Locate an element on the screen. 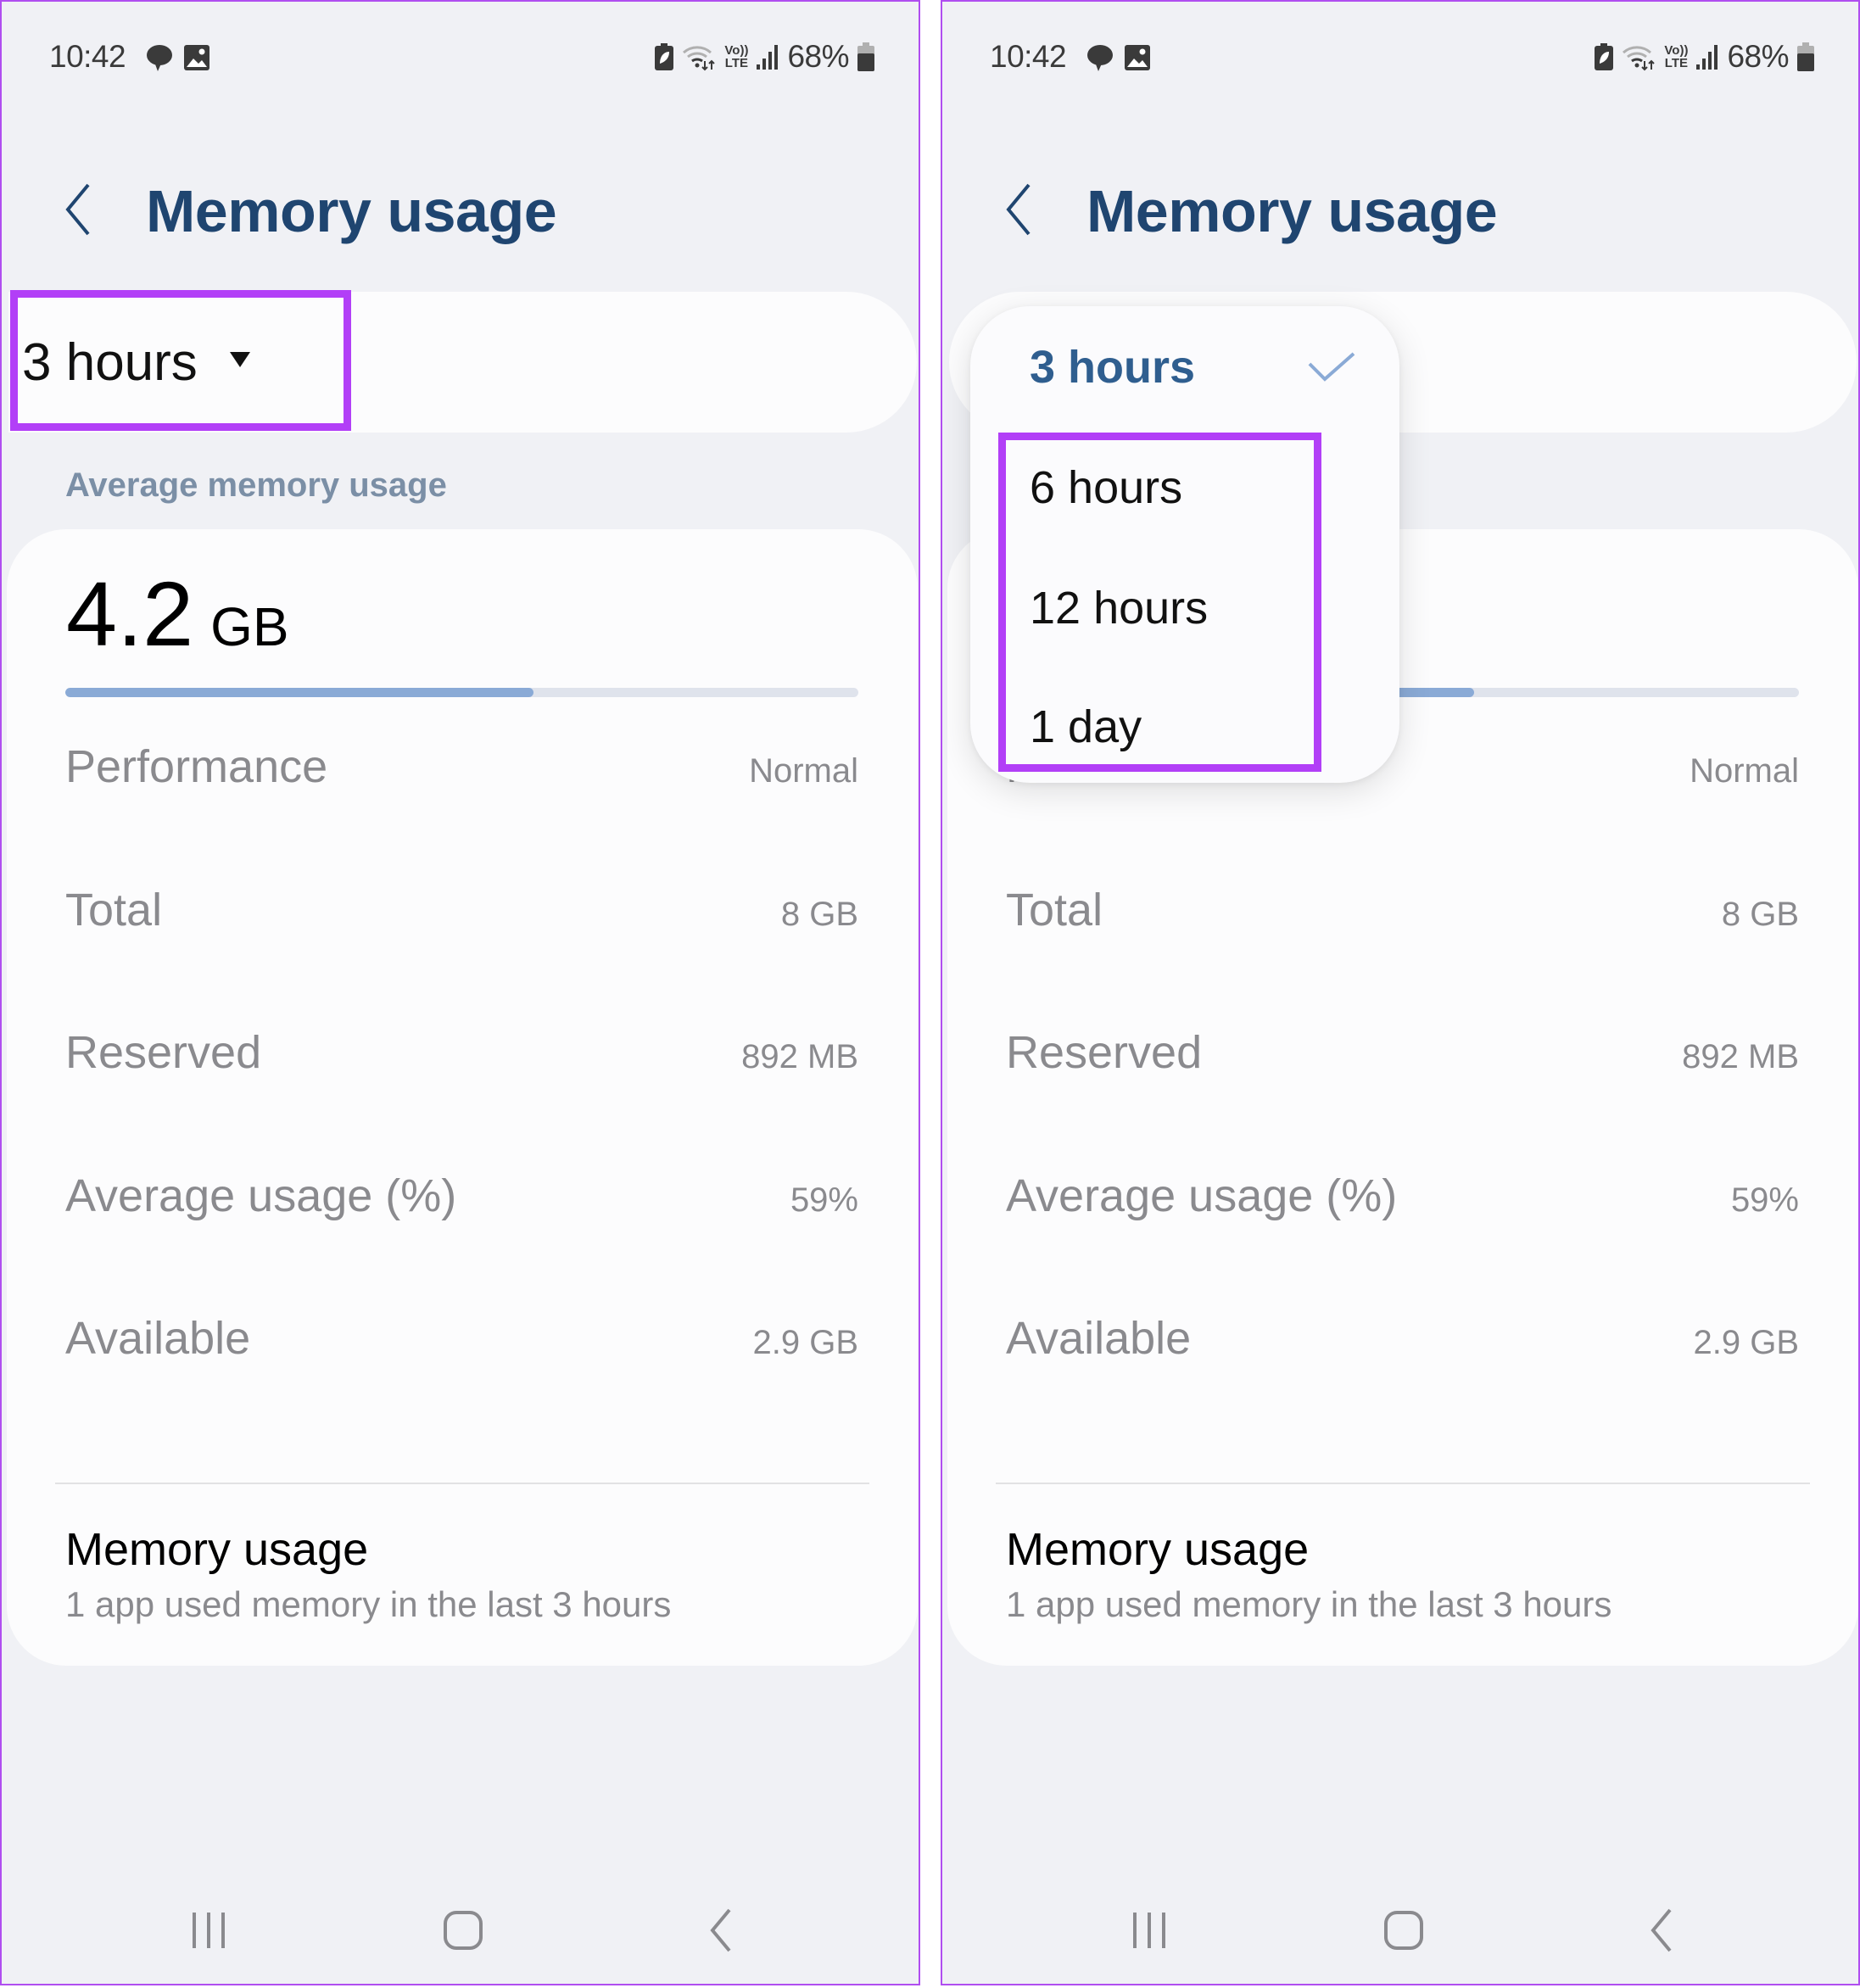 Image resolution: width=1860 pixels, height=1988 pixels. menu-option-6-hours: 6 hours is located at coordinates (1193, 488).